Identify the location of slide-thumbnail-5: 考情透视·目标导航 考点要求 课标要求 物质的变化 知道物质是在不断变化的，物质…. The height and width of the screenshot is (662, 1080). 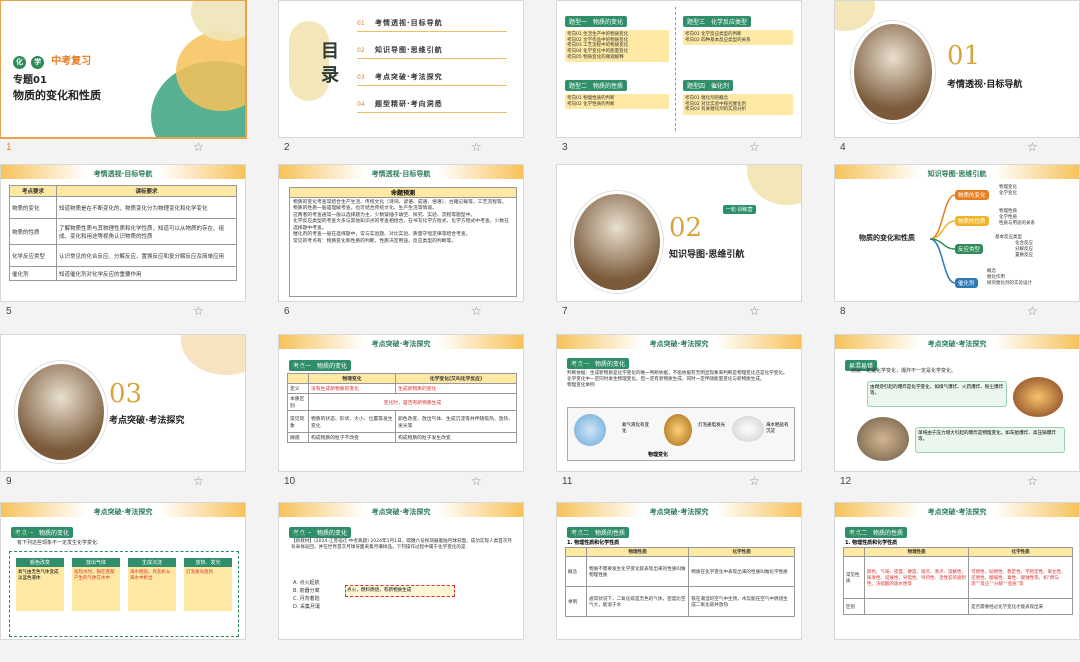
(123, 233).